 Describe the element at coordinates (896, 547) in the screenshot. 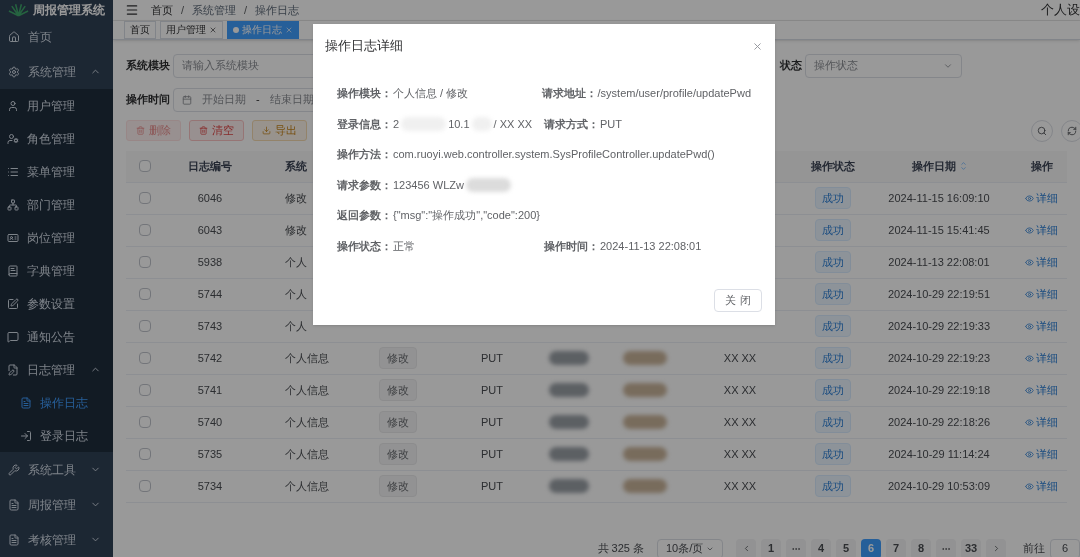

I see `page-button: 7` at that location.